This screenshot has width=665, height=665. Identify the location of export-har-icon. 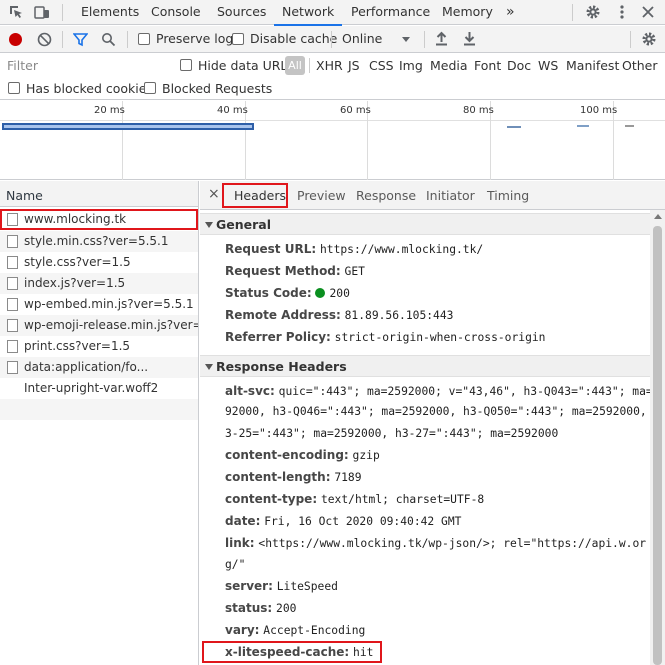
(469, 40).